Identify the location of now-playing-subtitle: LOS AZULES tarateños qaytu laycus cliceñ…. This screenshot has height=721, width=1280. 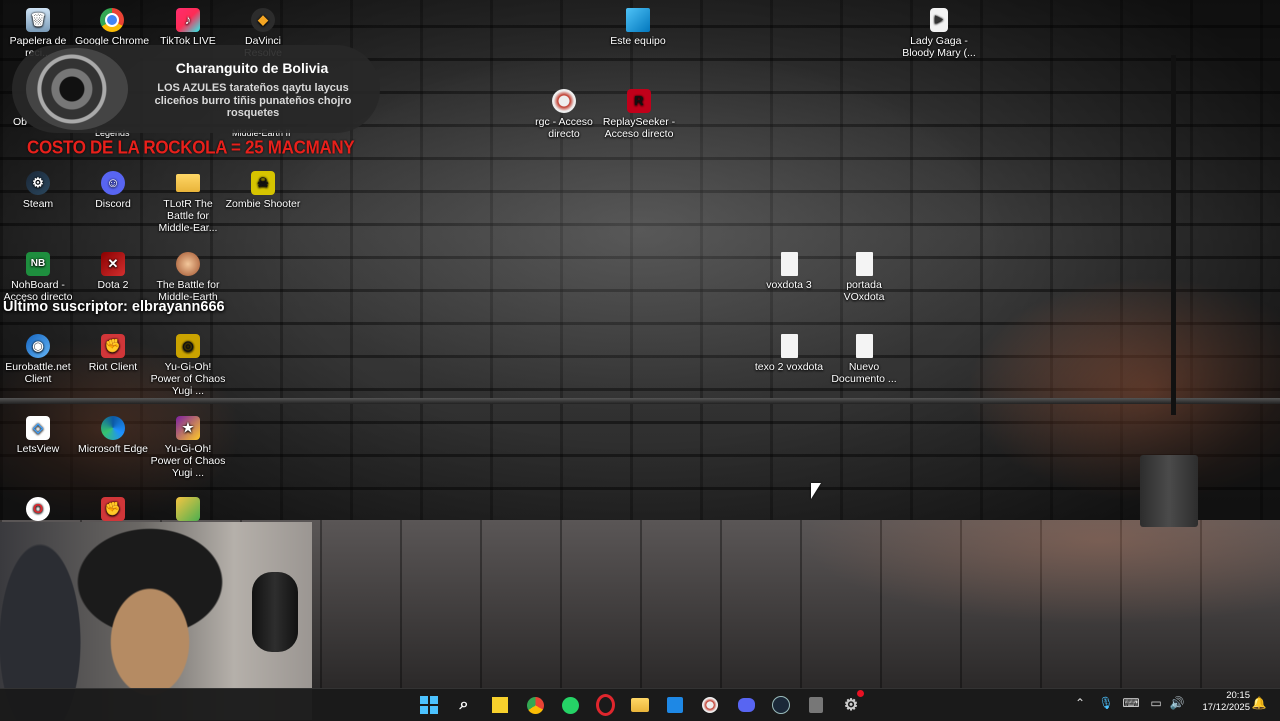
(253, 100).